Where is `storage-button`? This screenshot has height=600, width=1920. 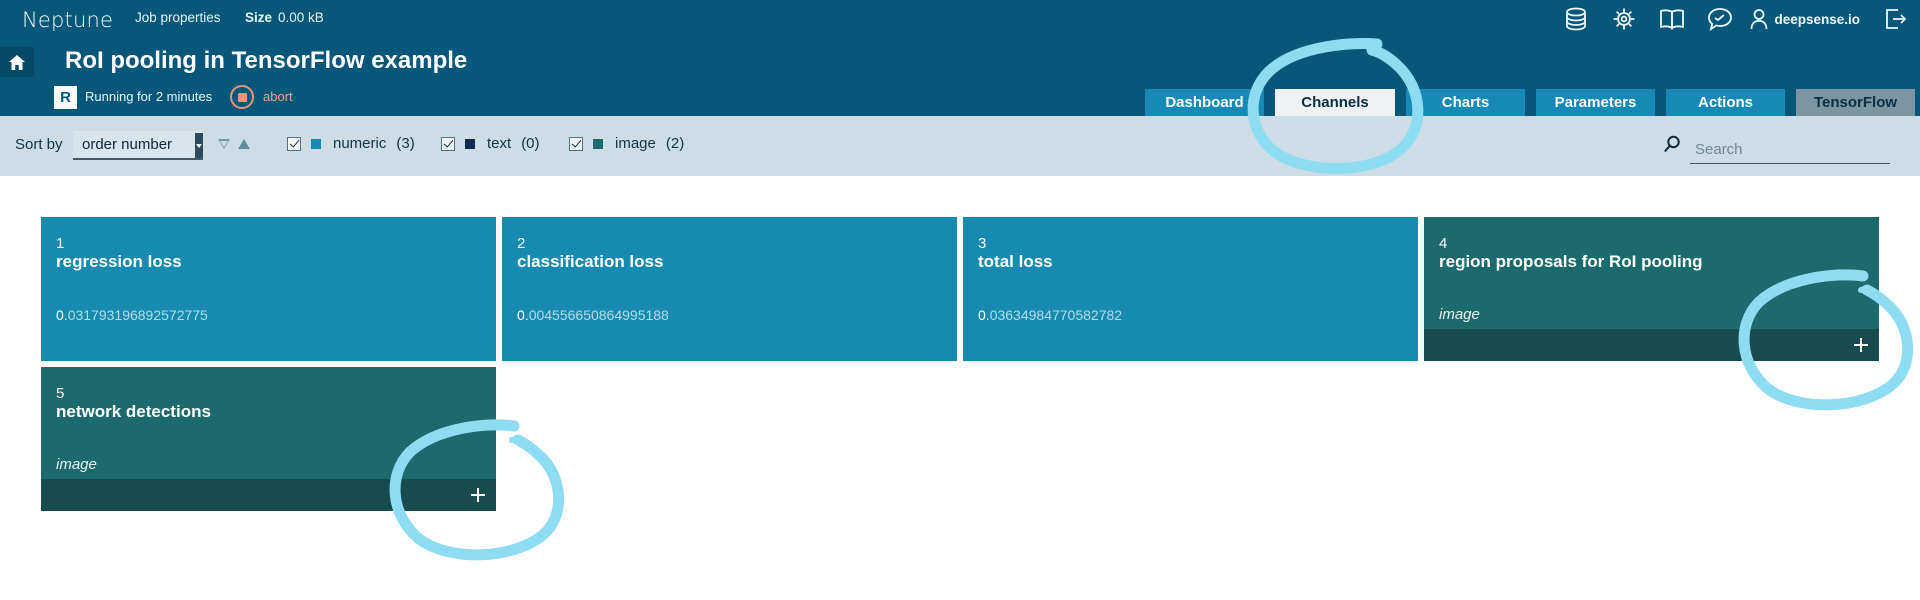 storage-button is located at coordinates (1576, 19).